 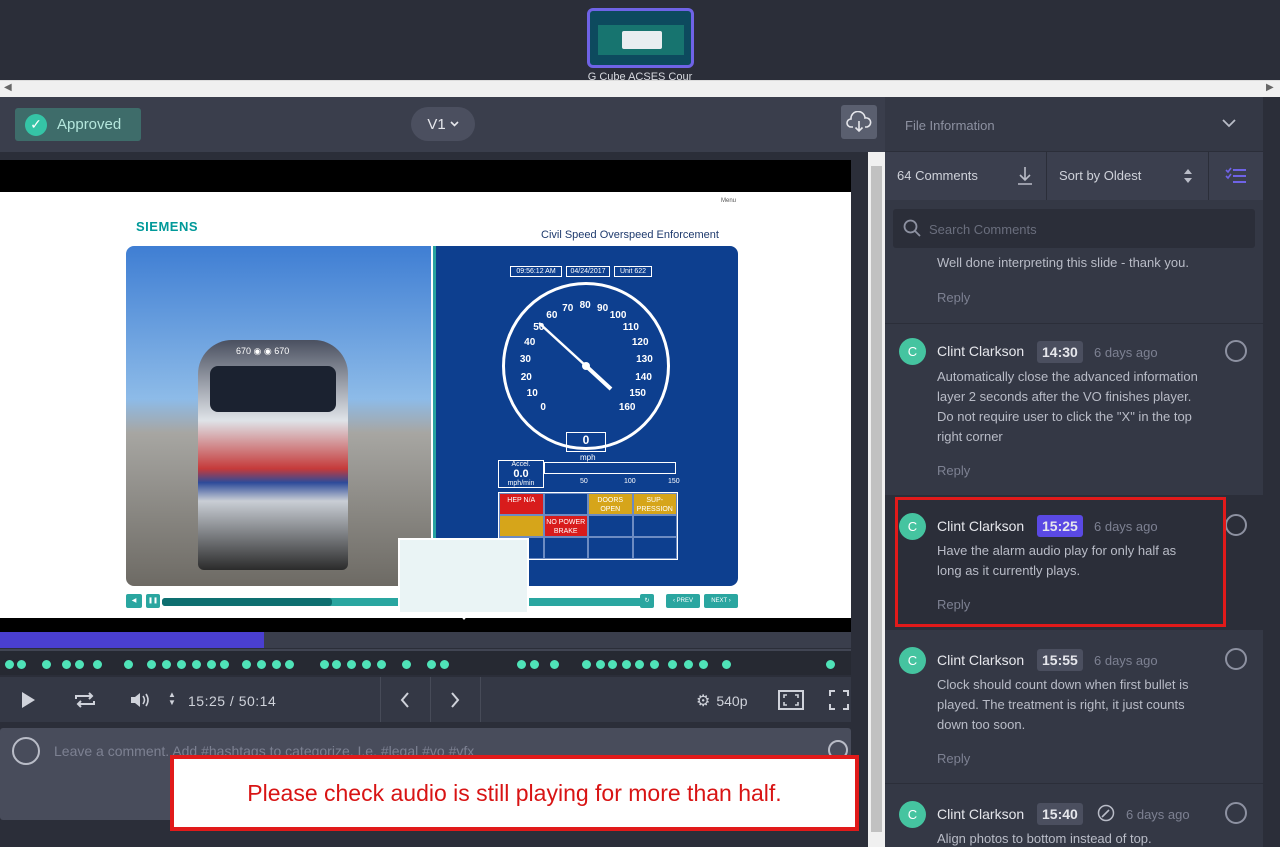 I want to click on play-button, so click(x=28, y=700).